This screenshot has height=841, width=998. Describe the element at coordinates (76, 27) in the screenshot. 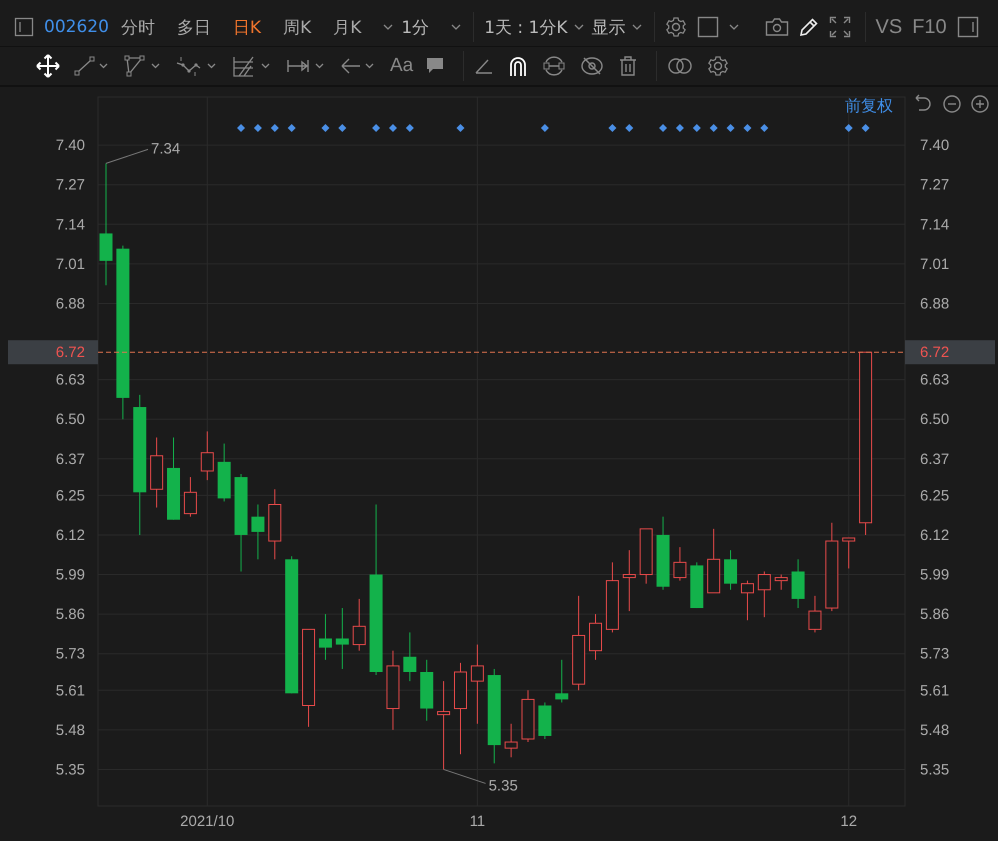

I see `stock-code: 002620` at that location.